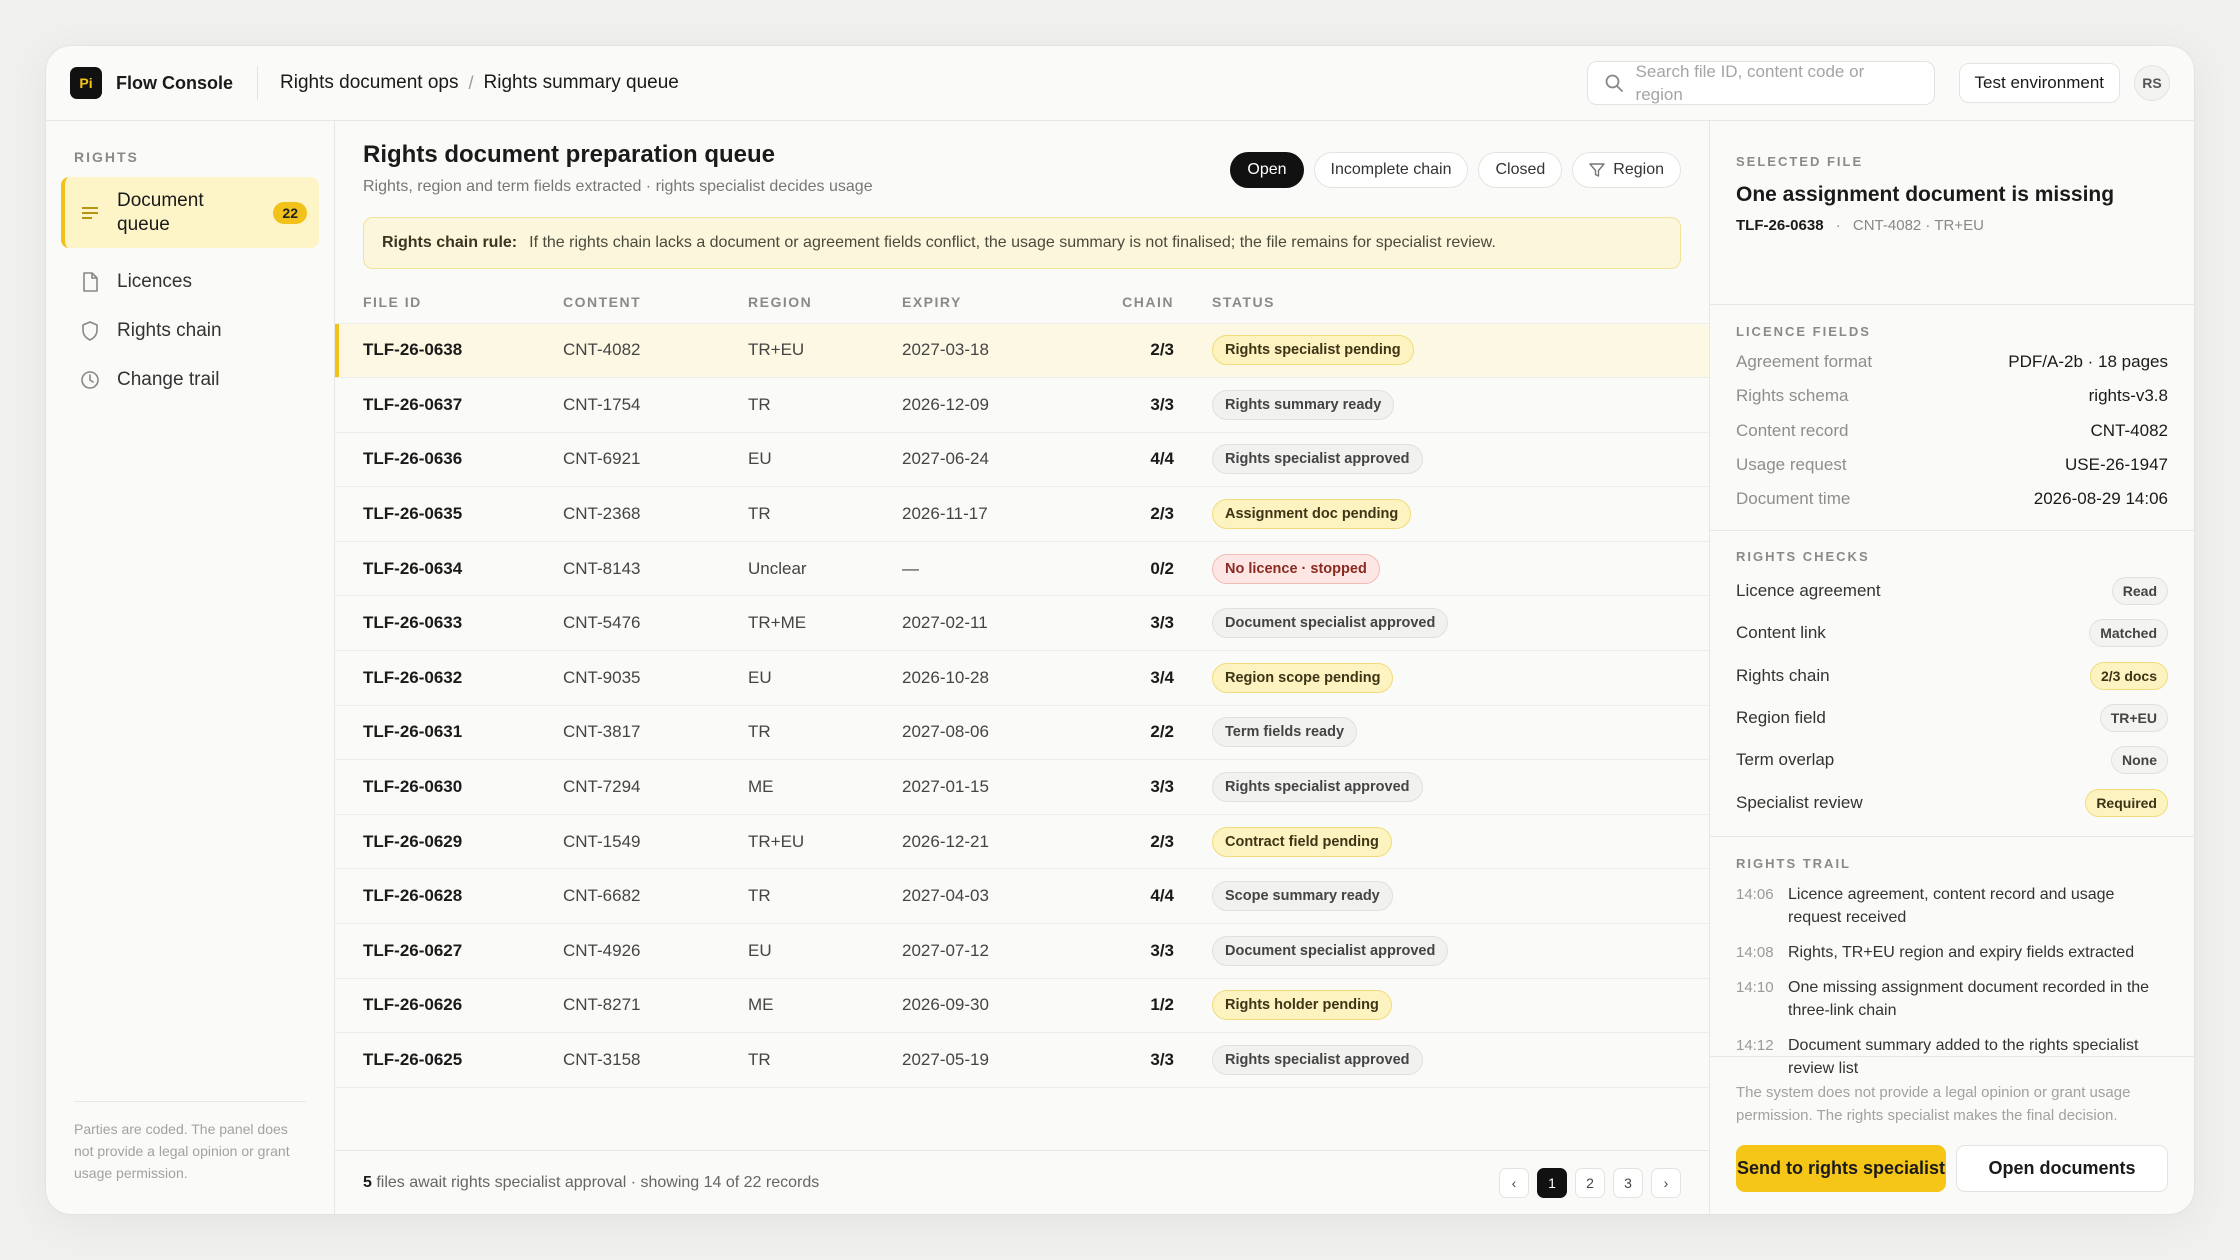 The image size is (2240, 1260). Describe the element at coordinates (1312, 514) in the screenshot. I see `status-badge: Assignment doc pending` at that location.